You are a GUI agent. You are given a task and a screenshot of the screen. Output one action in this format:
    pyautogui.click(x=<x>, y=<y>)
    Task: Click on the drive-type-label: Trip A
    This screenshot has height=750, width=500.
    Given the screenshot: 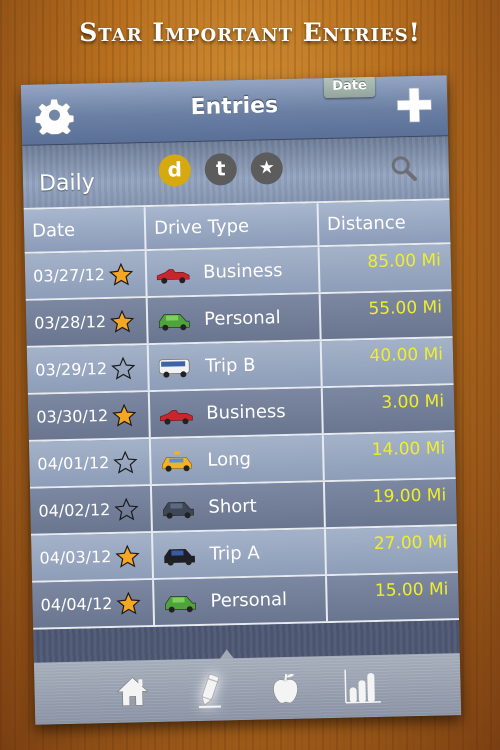 What is the action you would take?
    pyautogui.click(x=234, y=553)
    